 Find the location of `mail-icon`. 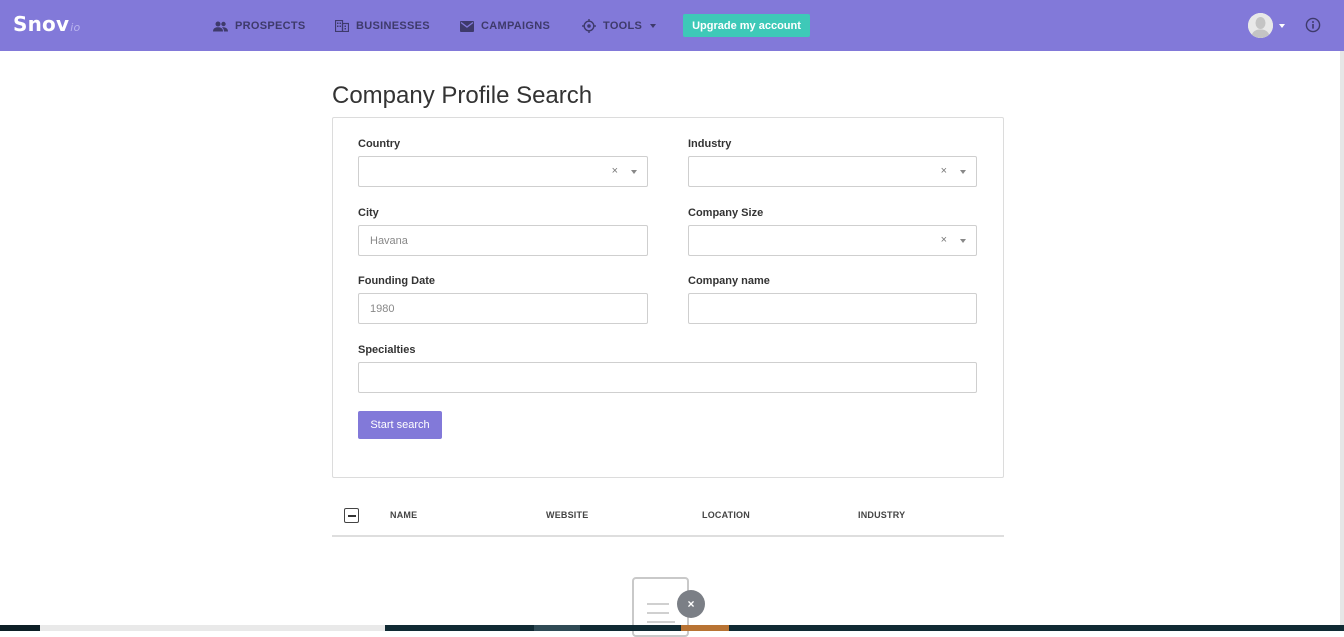

mail-icon is located at coordinates (467, 26).